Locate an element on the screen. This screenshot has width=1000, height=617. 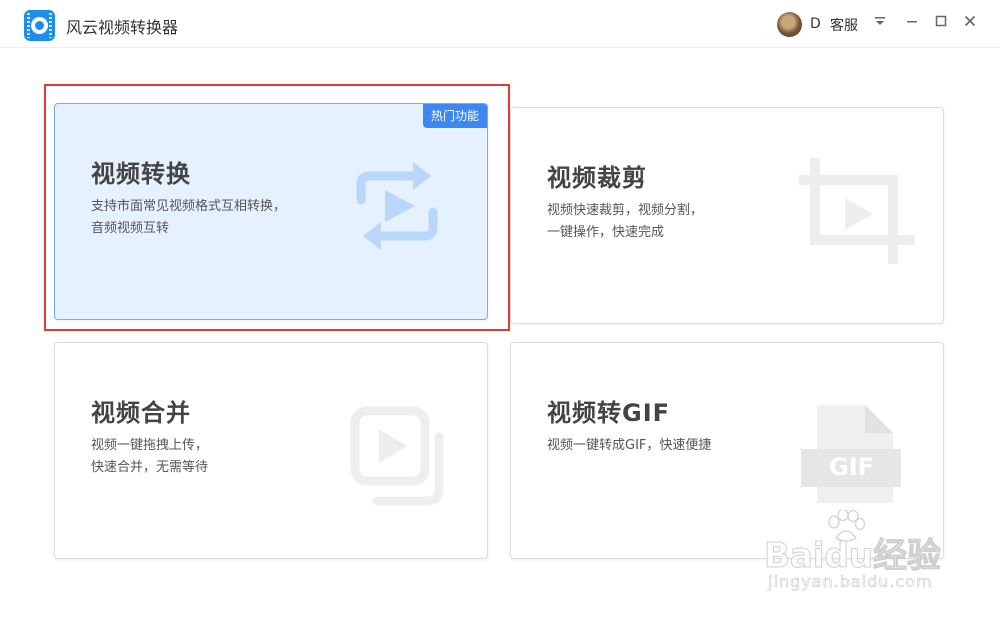
app-title: 风云视频转换器 is located at coordinates (122, 27).